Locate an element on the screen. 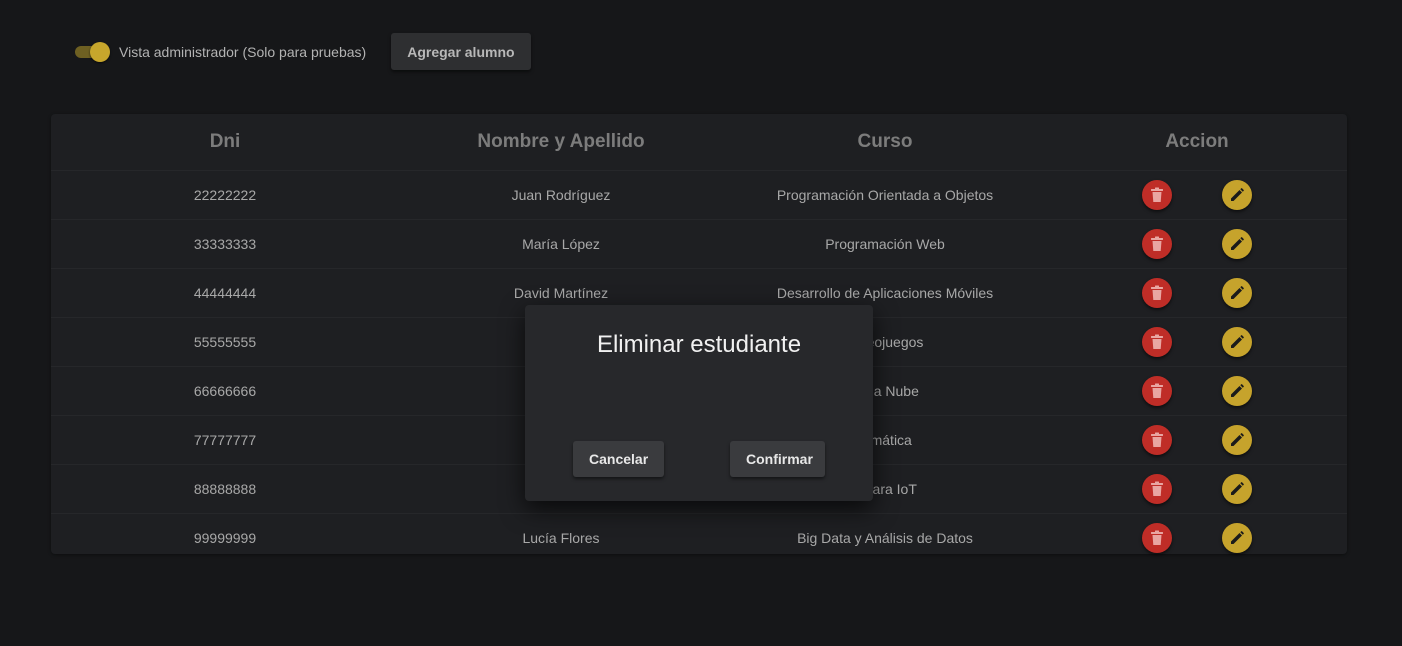 The height and width of the screenshot is (646, 1402). dialog-title: Eliminar estudiante is located at coordinates (699, 344).